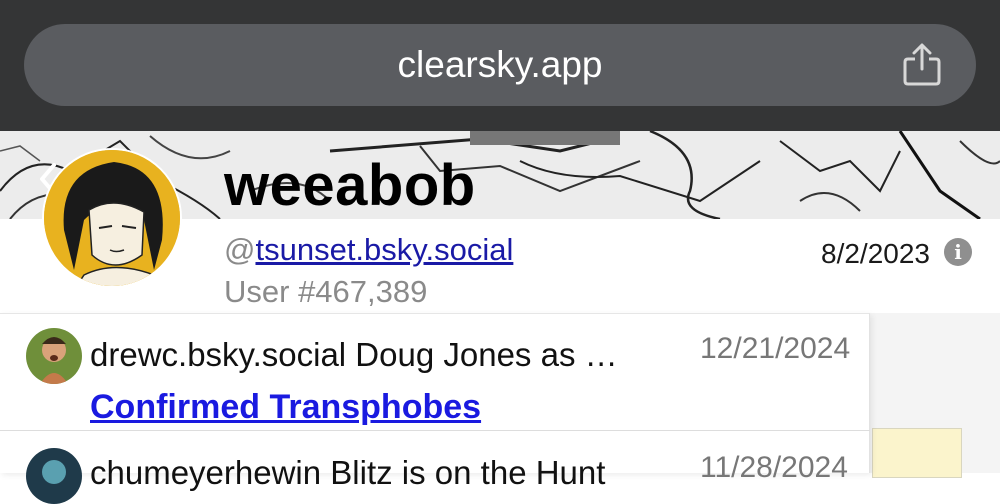  What do you see at coordinates (775, 348) in the screenshot?
I see `list-item-date: 12/21/2024` at bounding box center [775, 348].